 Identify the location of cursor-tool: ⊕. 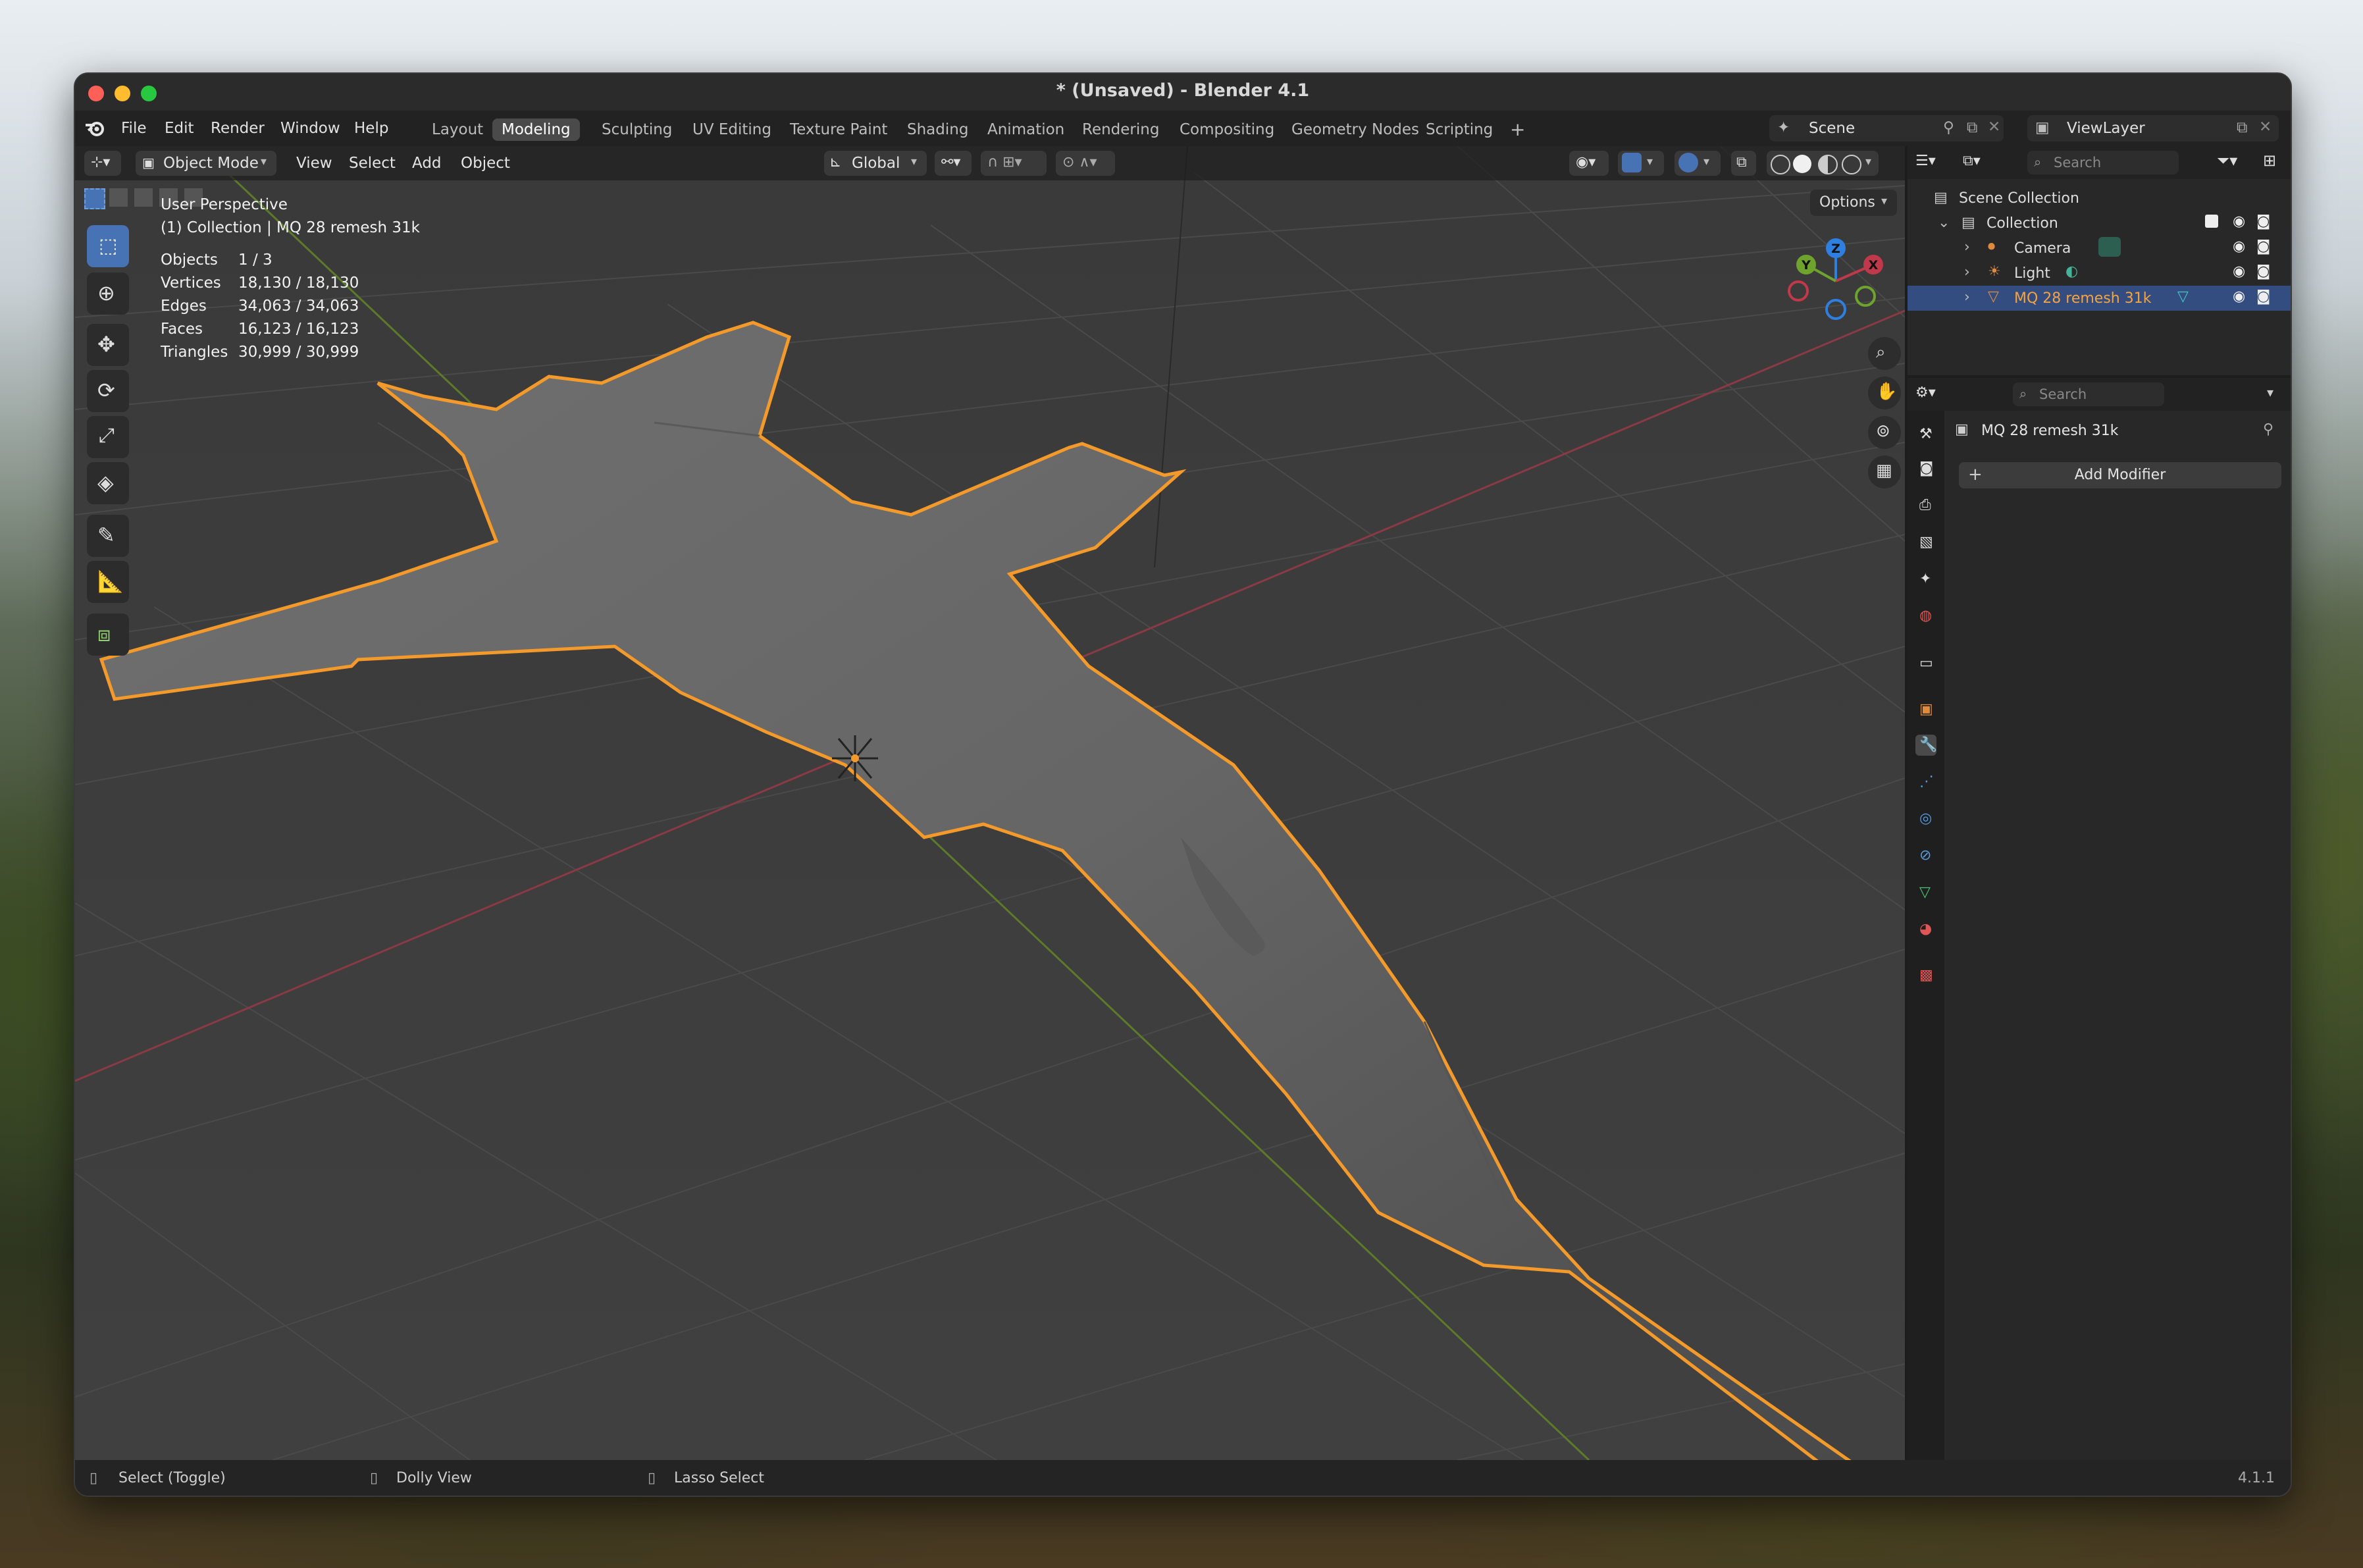
(108, 294).